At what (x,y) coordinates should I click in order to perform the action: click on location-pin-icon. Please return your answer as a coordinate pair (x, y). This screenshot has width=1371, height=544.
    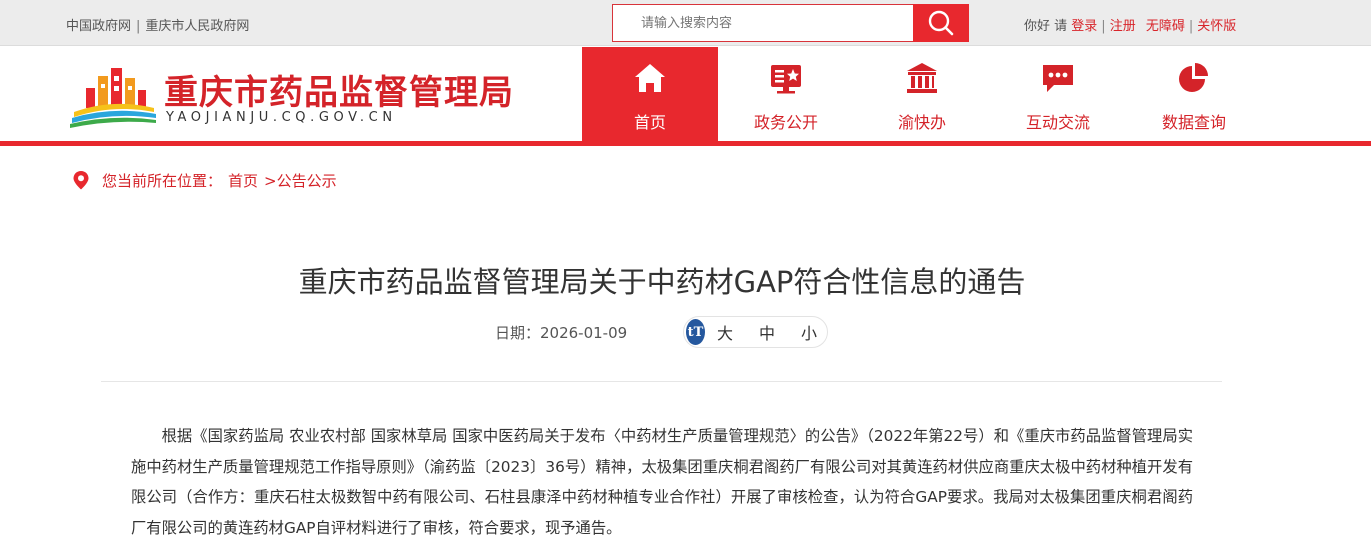
    Looking at the image, I should click on (81, 180).